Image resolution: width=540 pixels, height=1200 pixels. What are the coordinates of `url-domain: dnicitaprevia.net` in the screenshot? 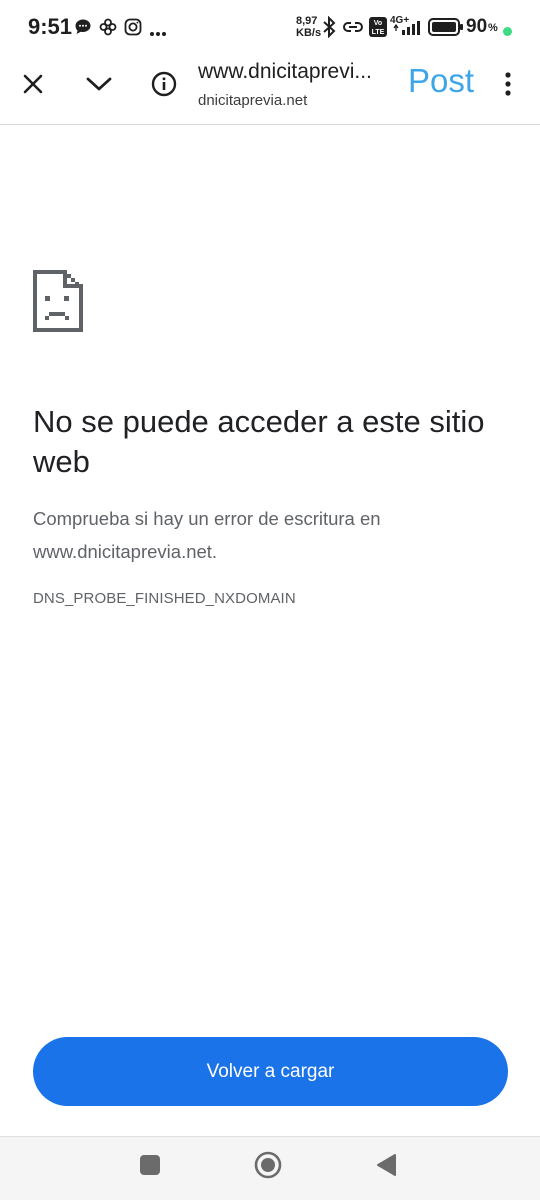 It's located at (252, 100).